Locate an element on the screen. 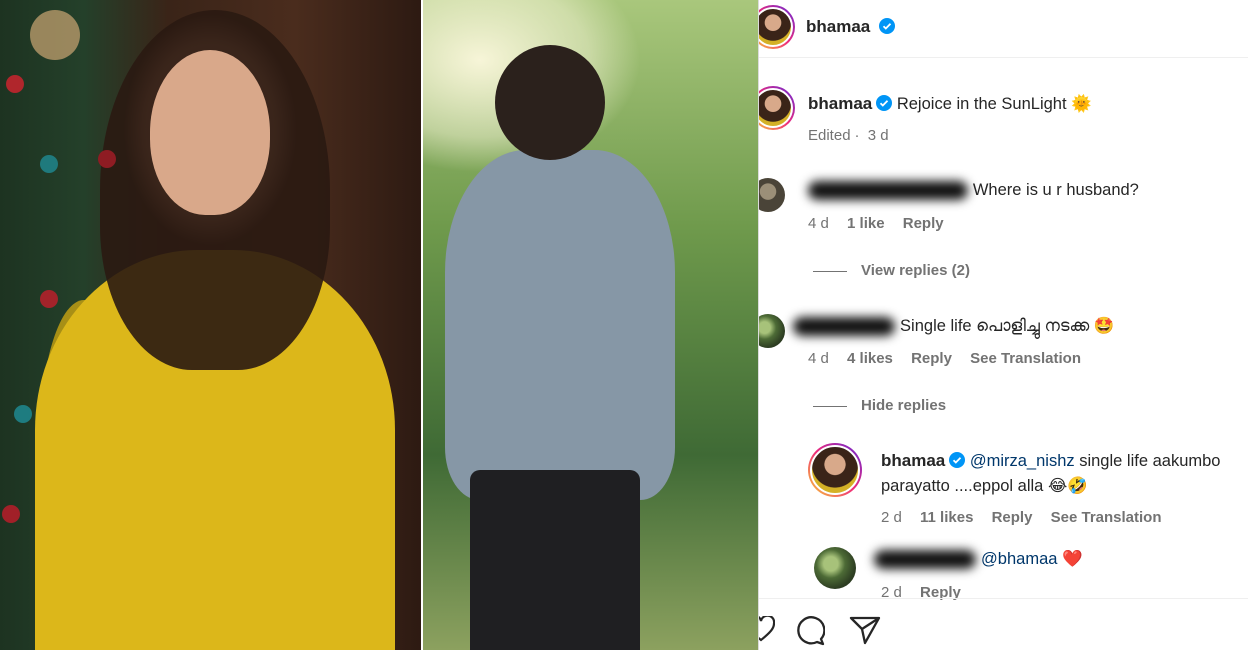 Image resolution: width=1248 pixels, height=650 pixels. caption-meta: Edited · 3 d is located at coordinates (848, 135).